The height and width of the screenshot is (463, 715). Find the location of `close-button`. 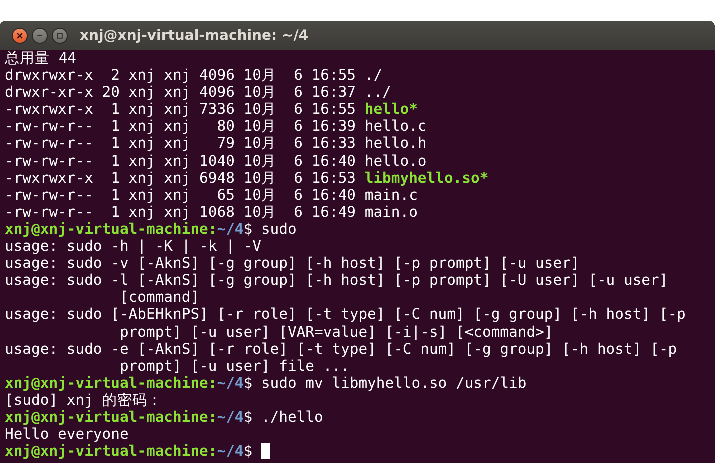

close-button is located at coordinates (20, 36).